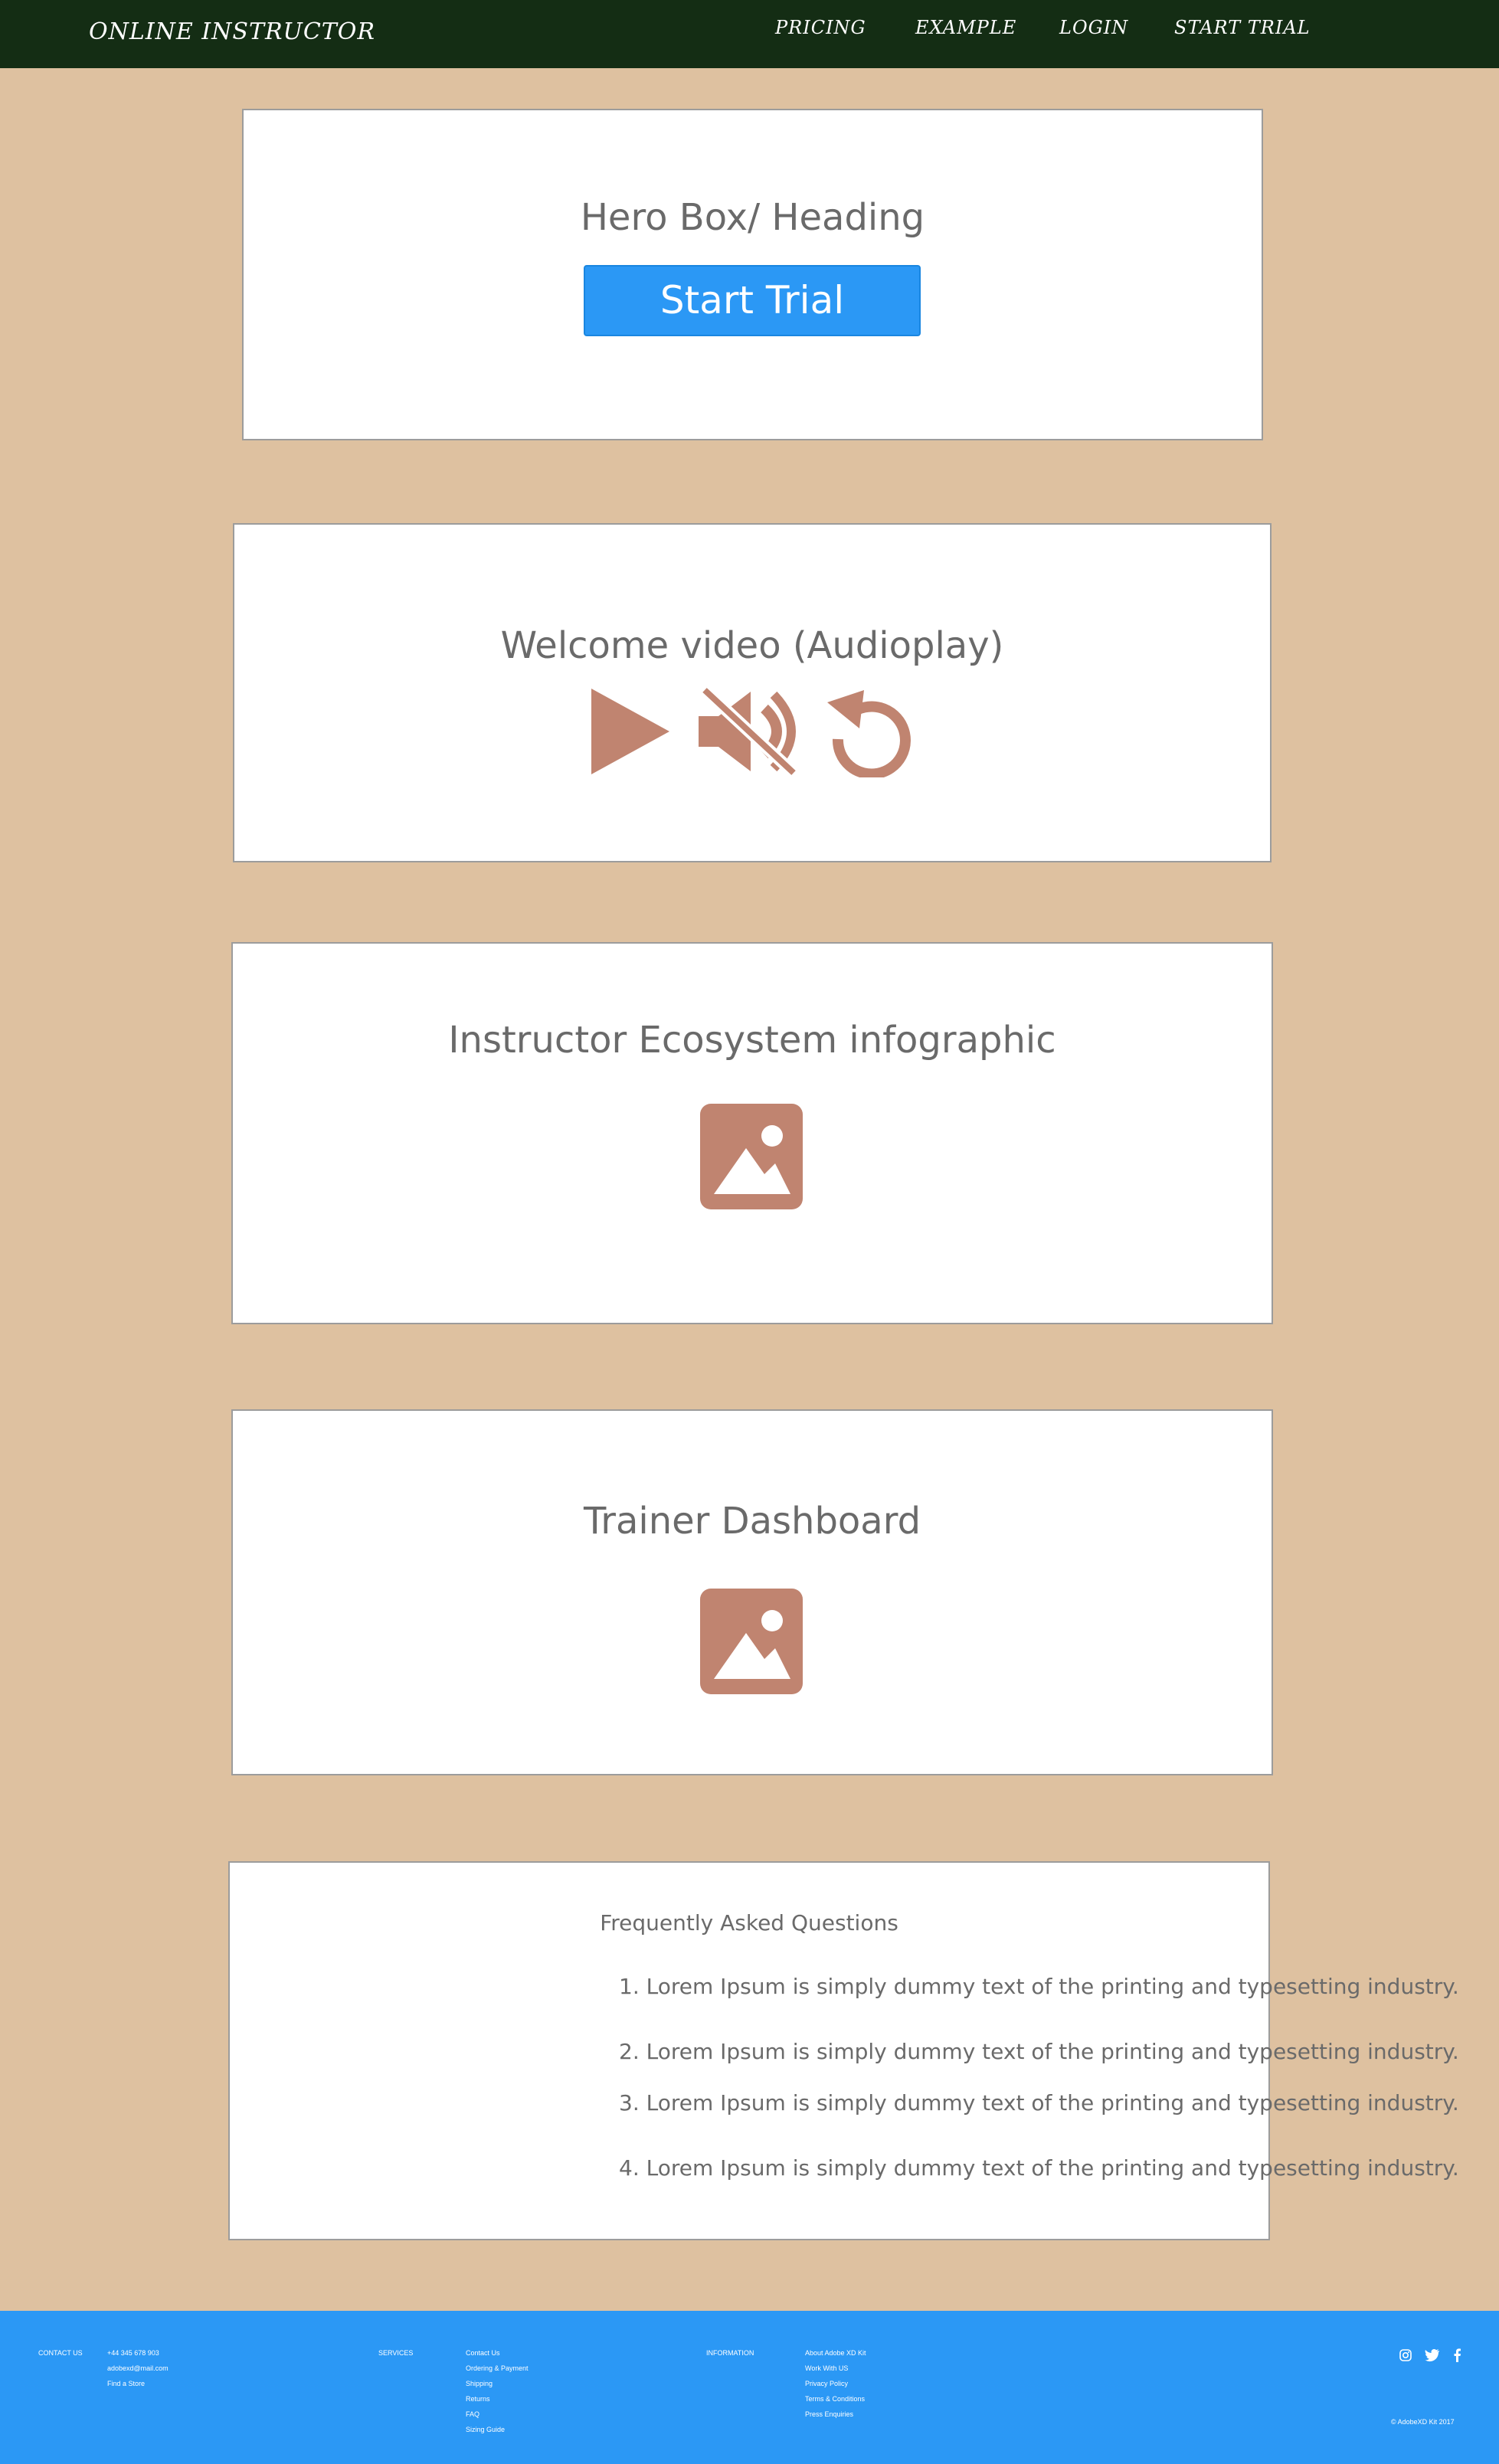  Describe the element at coordinates (396, 2353) in the screenshot. I see `footer-services-heading: SERVICES` at that location.